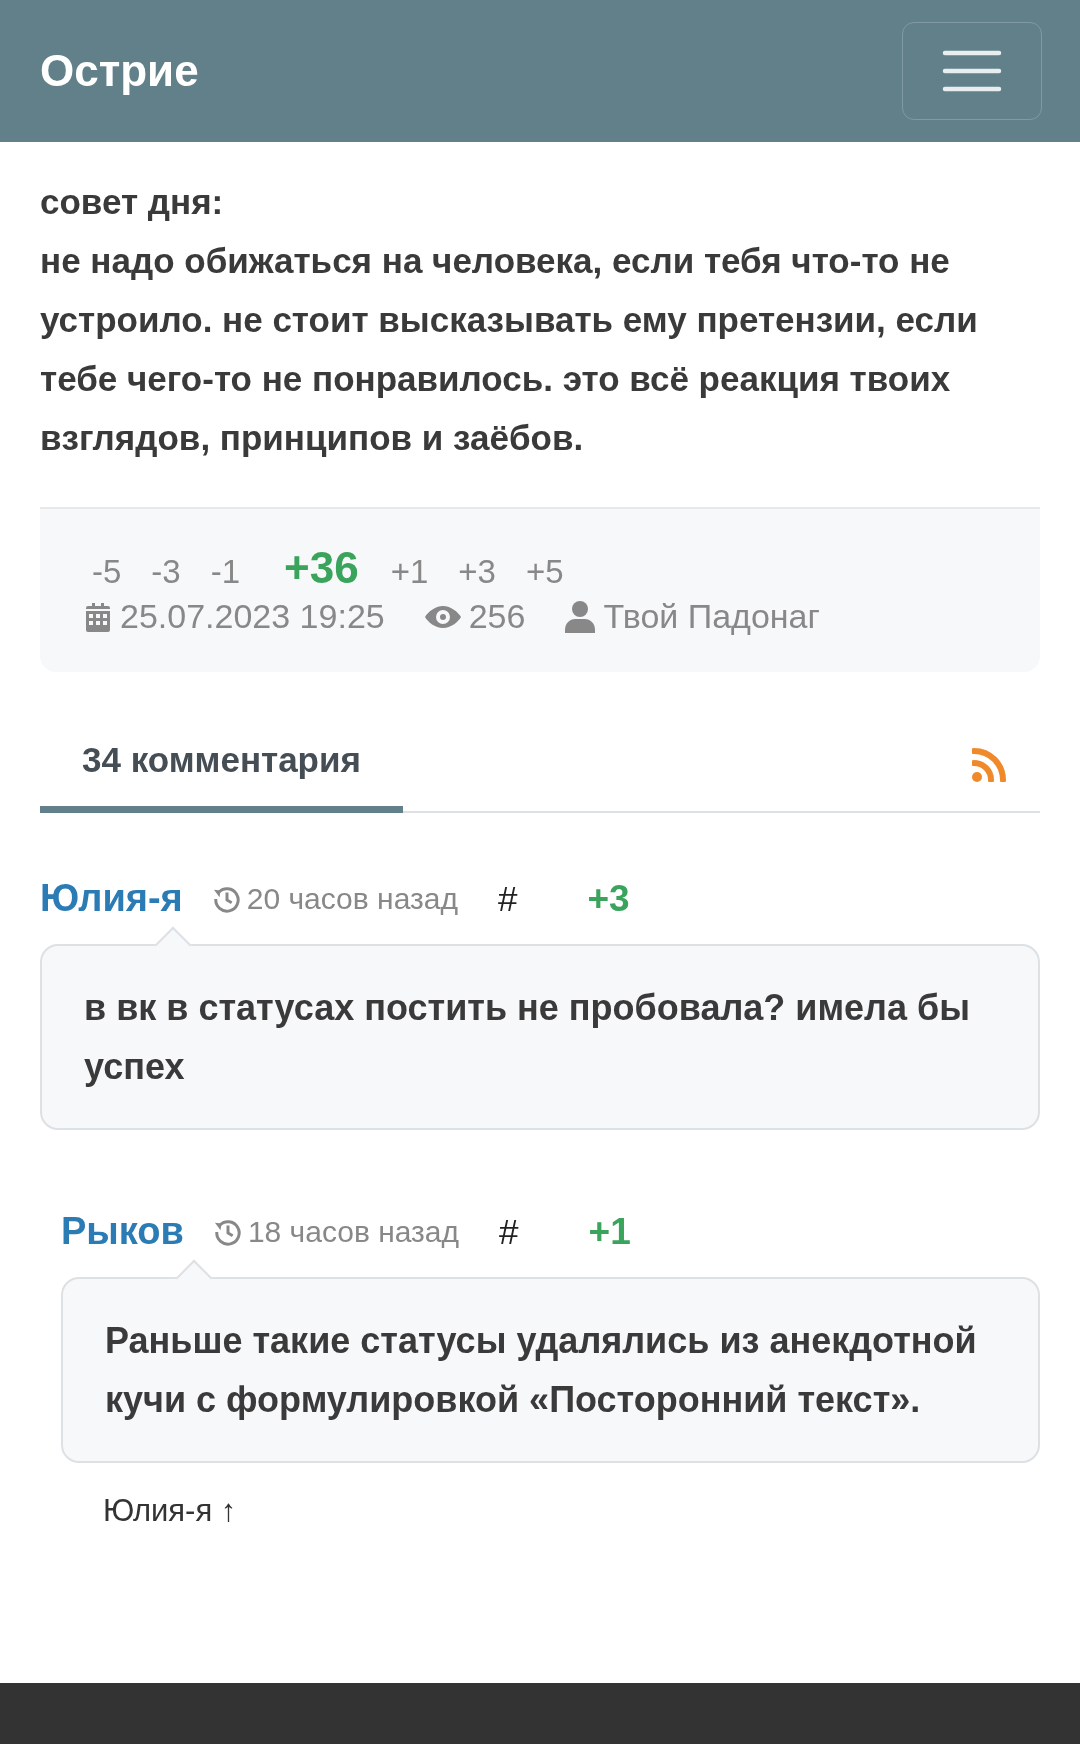 The image size is (1080, 1744). I want to click on rss-icon, so click(989, 764).